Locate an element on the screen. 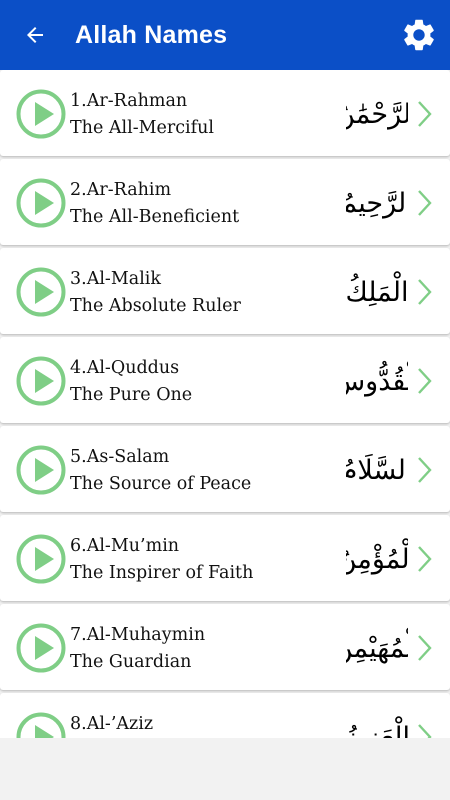 This screenshot has width=450, height=800. arabic-calligraphy: الرَّحْمَٰنُ is located at coordinates (377, 114).